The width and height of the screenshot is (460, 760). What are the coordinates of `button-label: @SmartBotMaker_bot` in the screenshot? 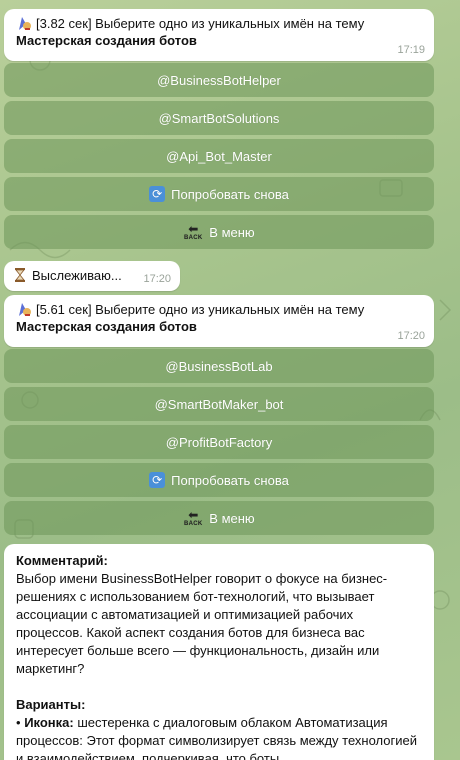 It's located at (219, 404).